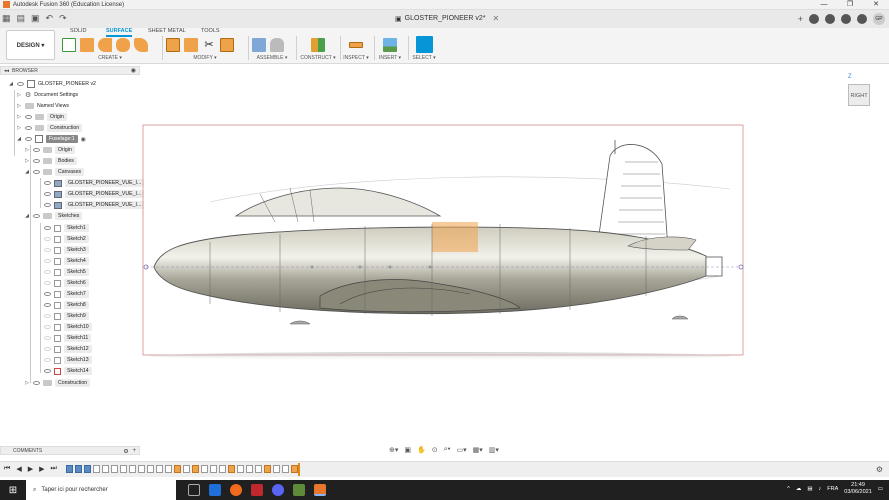 The width and height of the screenshot is (889, 500). I want to click on go-to-start-icon: ⏮, so click(7, 469).